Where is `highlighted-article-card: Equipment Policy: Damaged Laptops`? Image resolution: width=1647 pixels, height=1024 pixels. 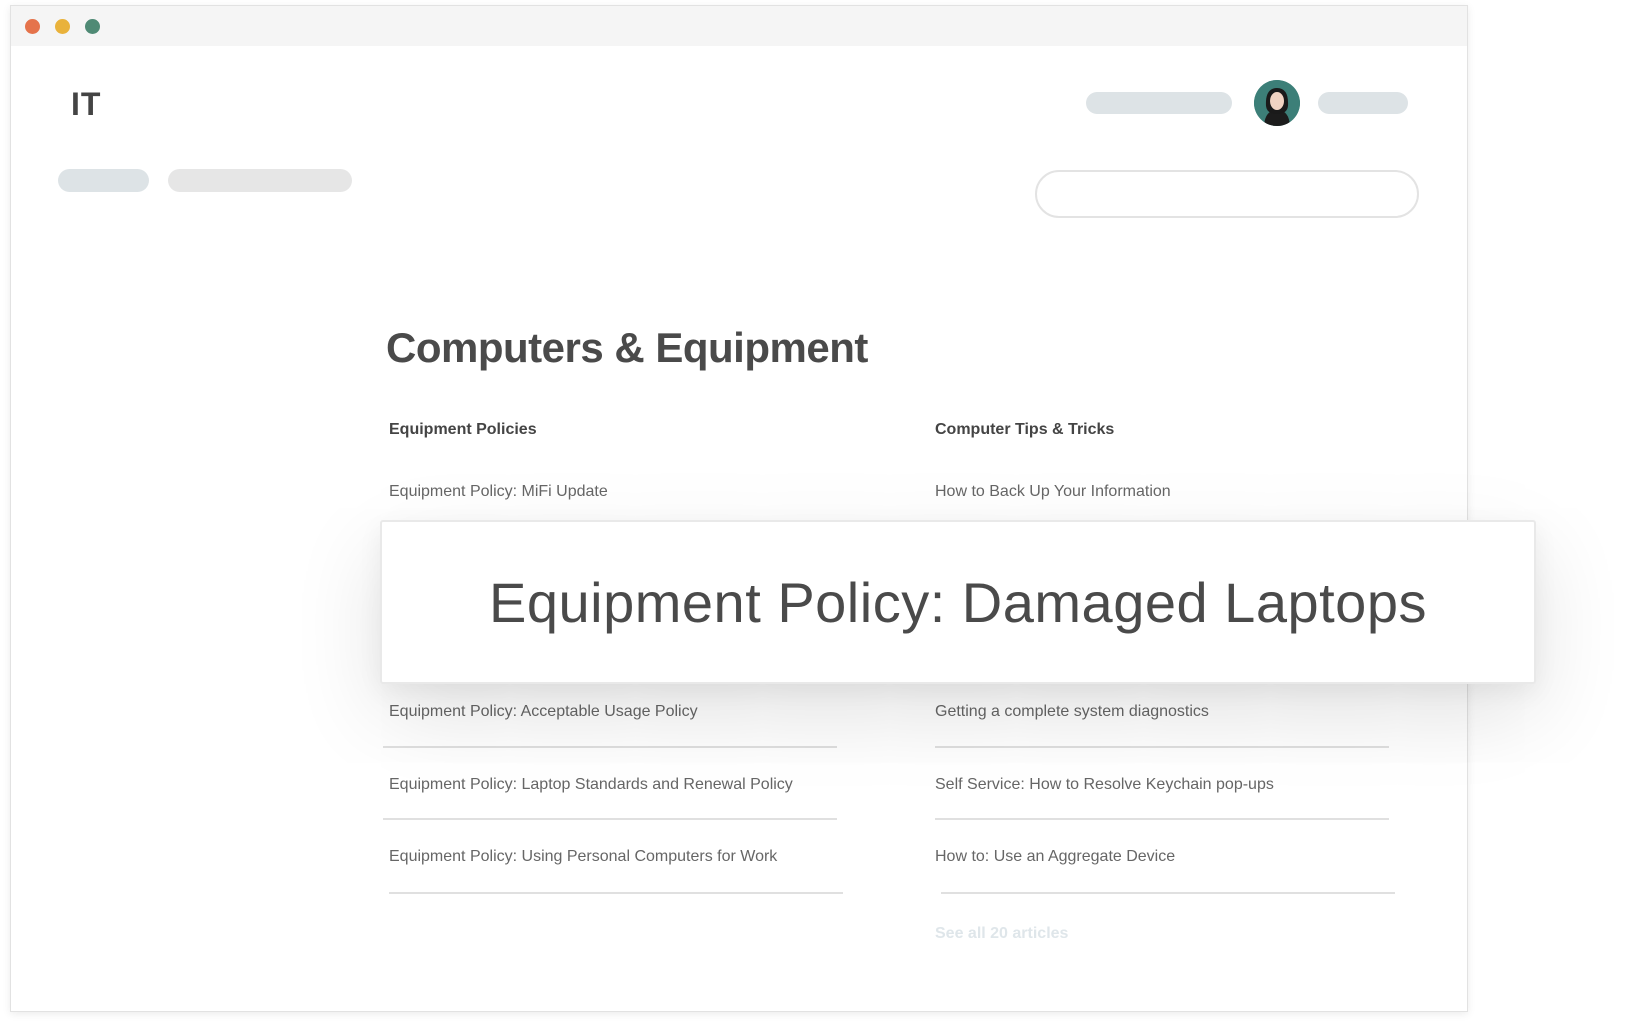
highlighted-article-card: Equipment Policy: Damaged Laptops is located at coordinates (958, 602).